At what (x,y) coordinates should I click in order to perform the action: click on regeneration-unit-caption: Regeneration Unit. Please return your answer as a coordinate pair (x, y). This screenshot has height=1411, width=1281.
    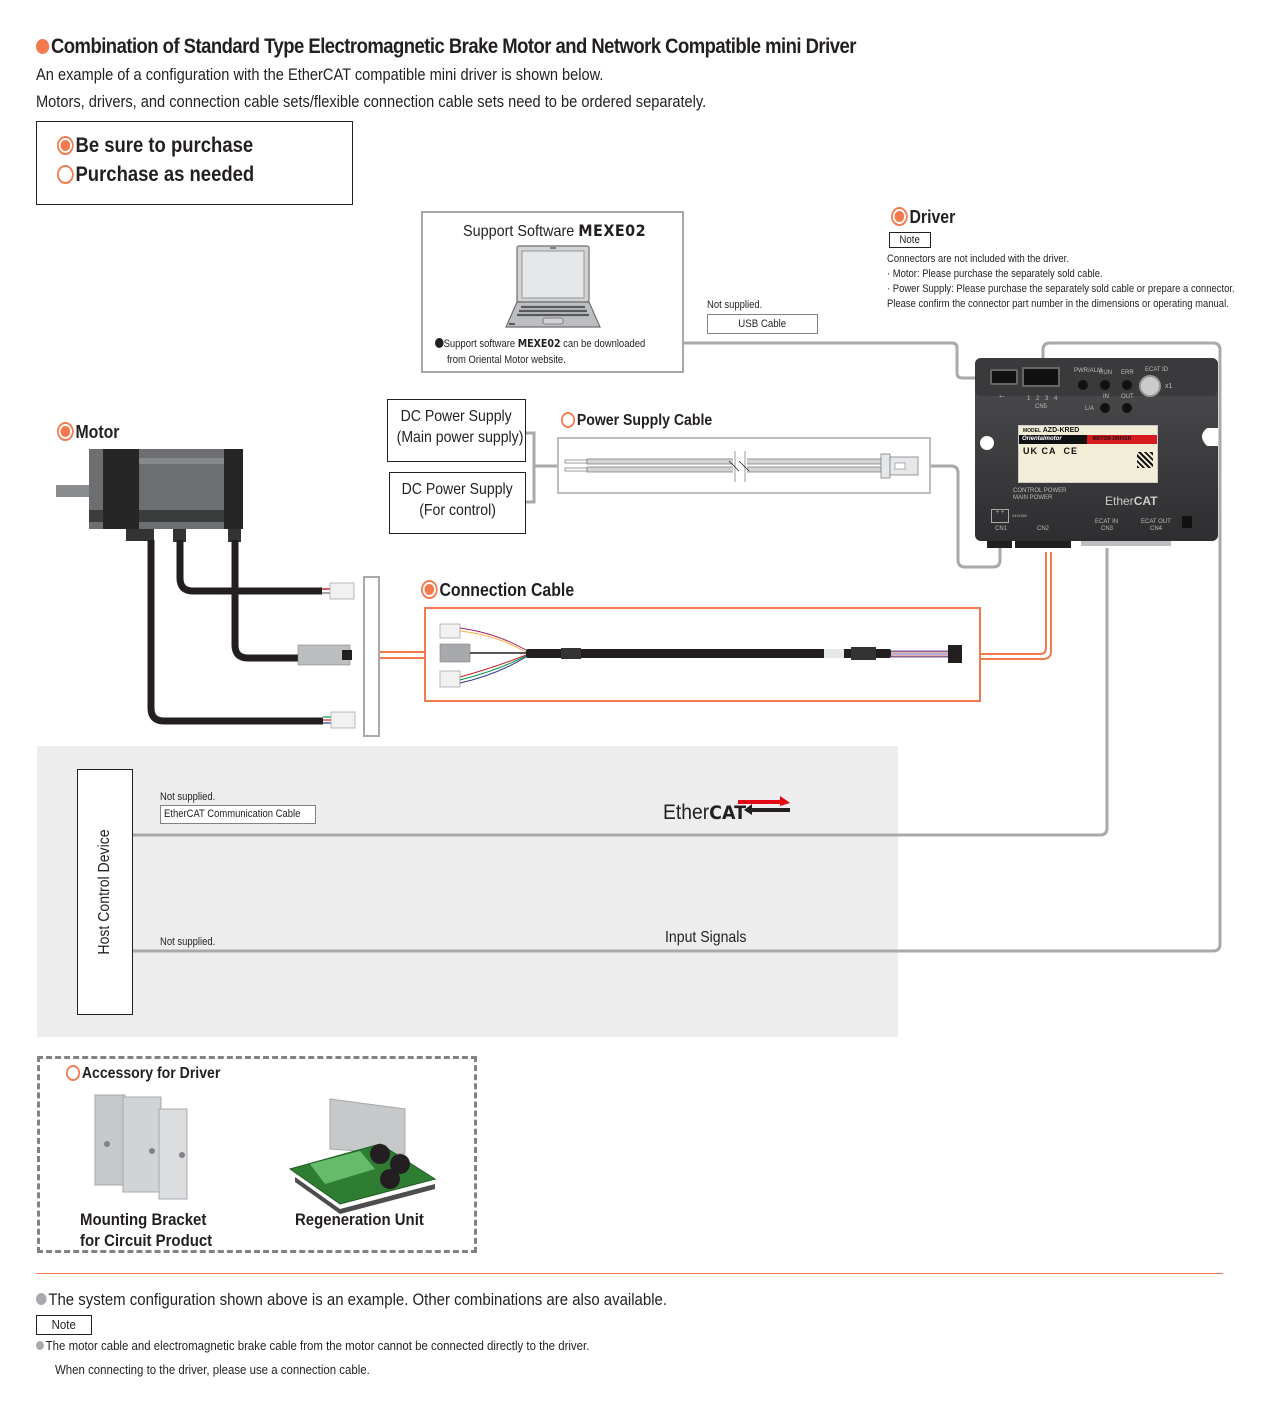
    Looking at the image, I should click on (359, 1219).